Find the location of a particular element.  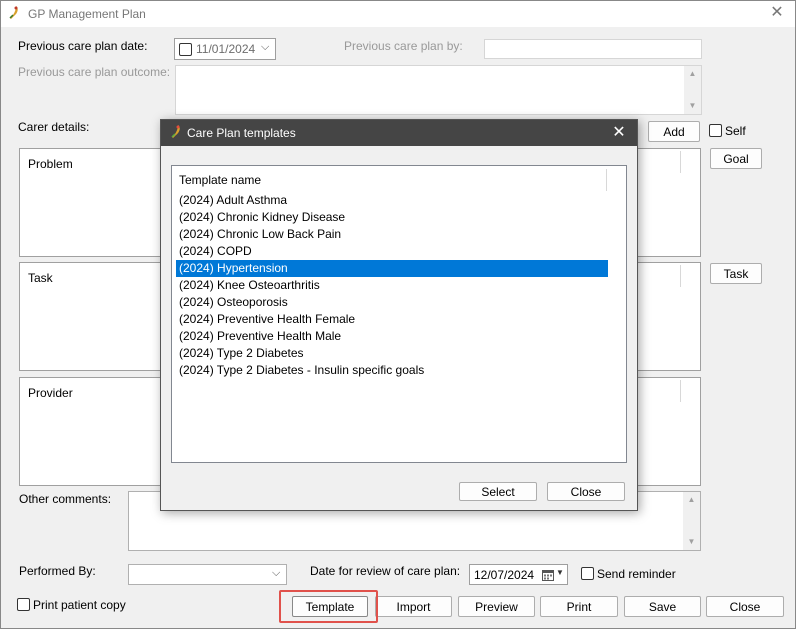

save-button: Save is located at coordinates (662, 606).